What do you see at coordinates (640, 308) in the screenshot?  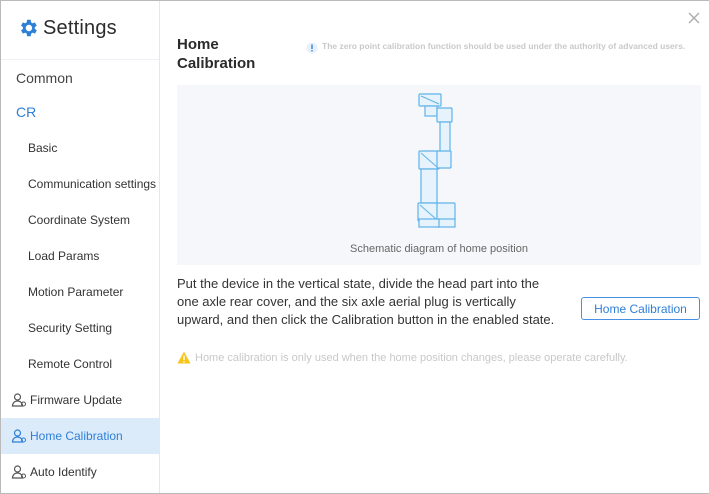 I see `home-calibration-button: Home Calibration` at bounding box center [640, 308].